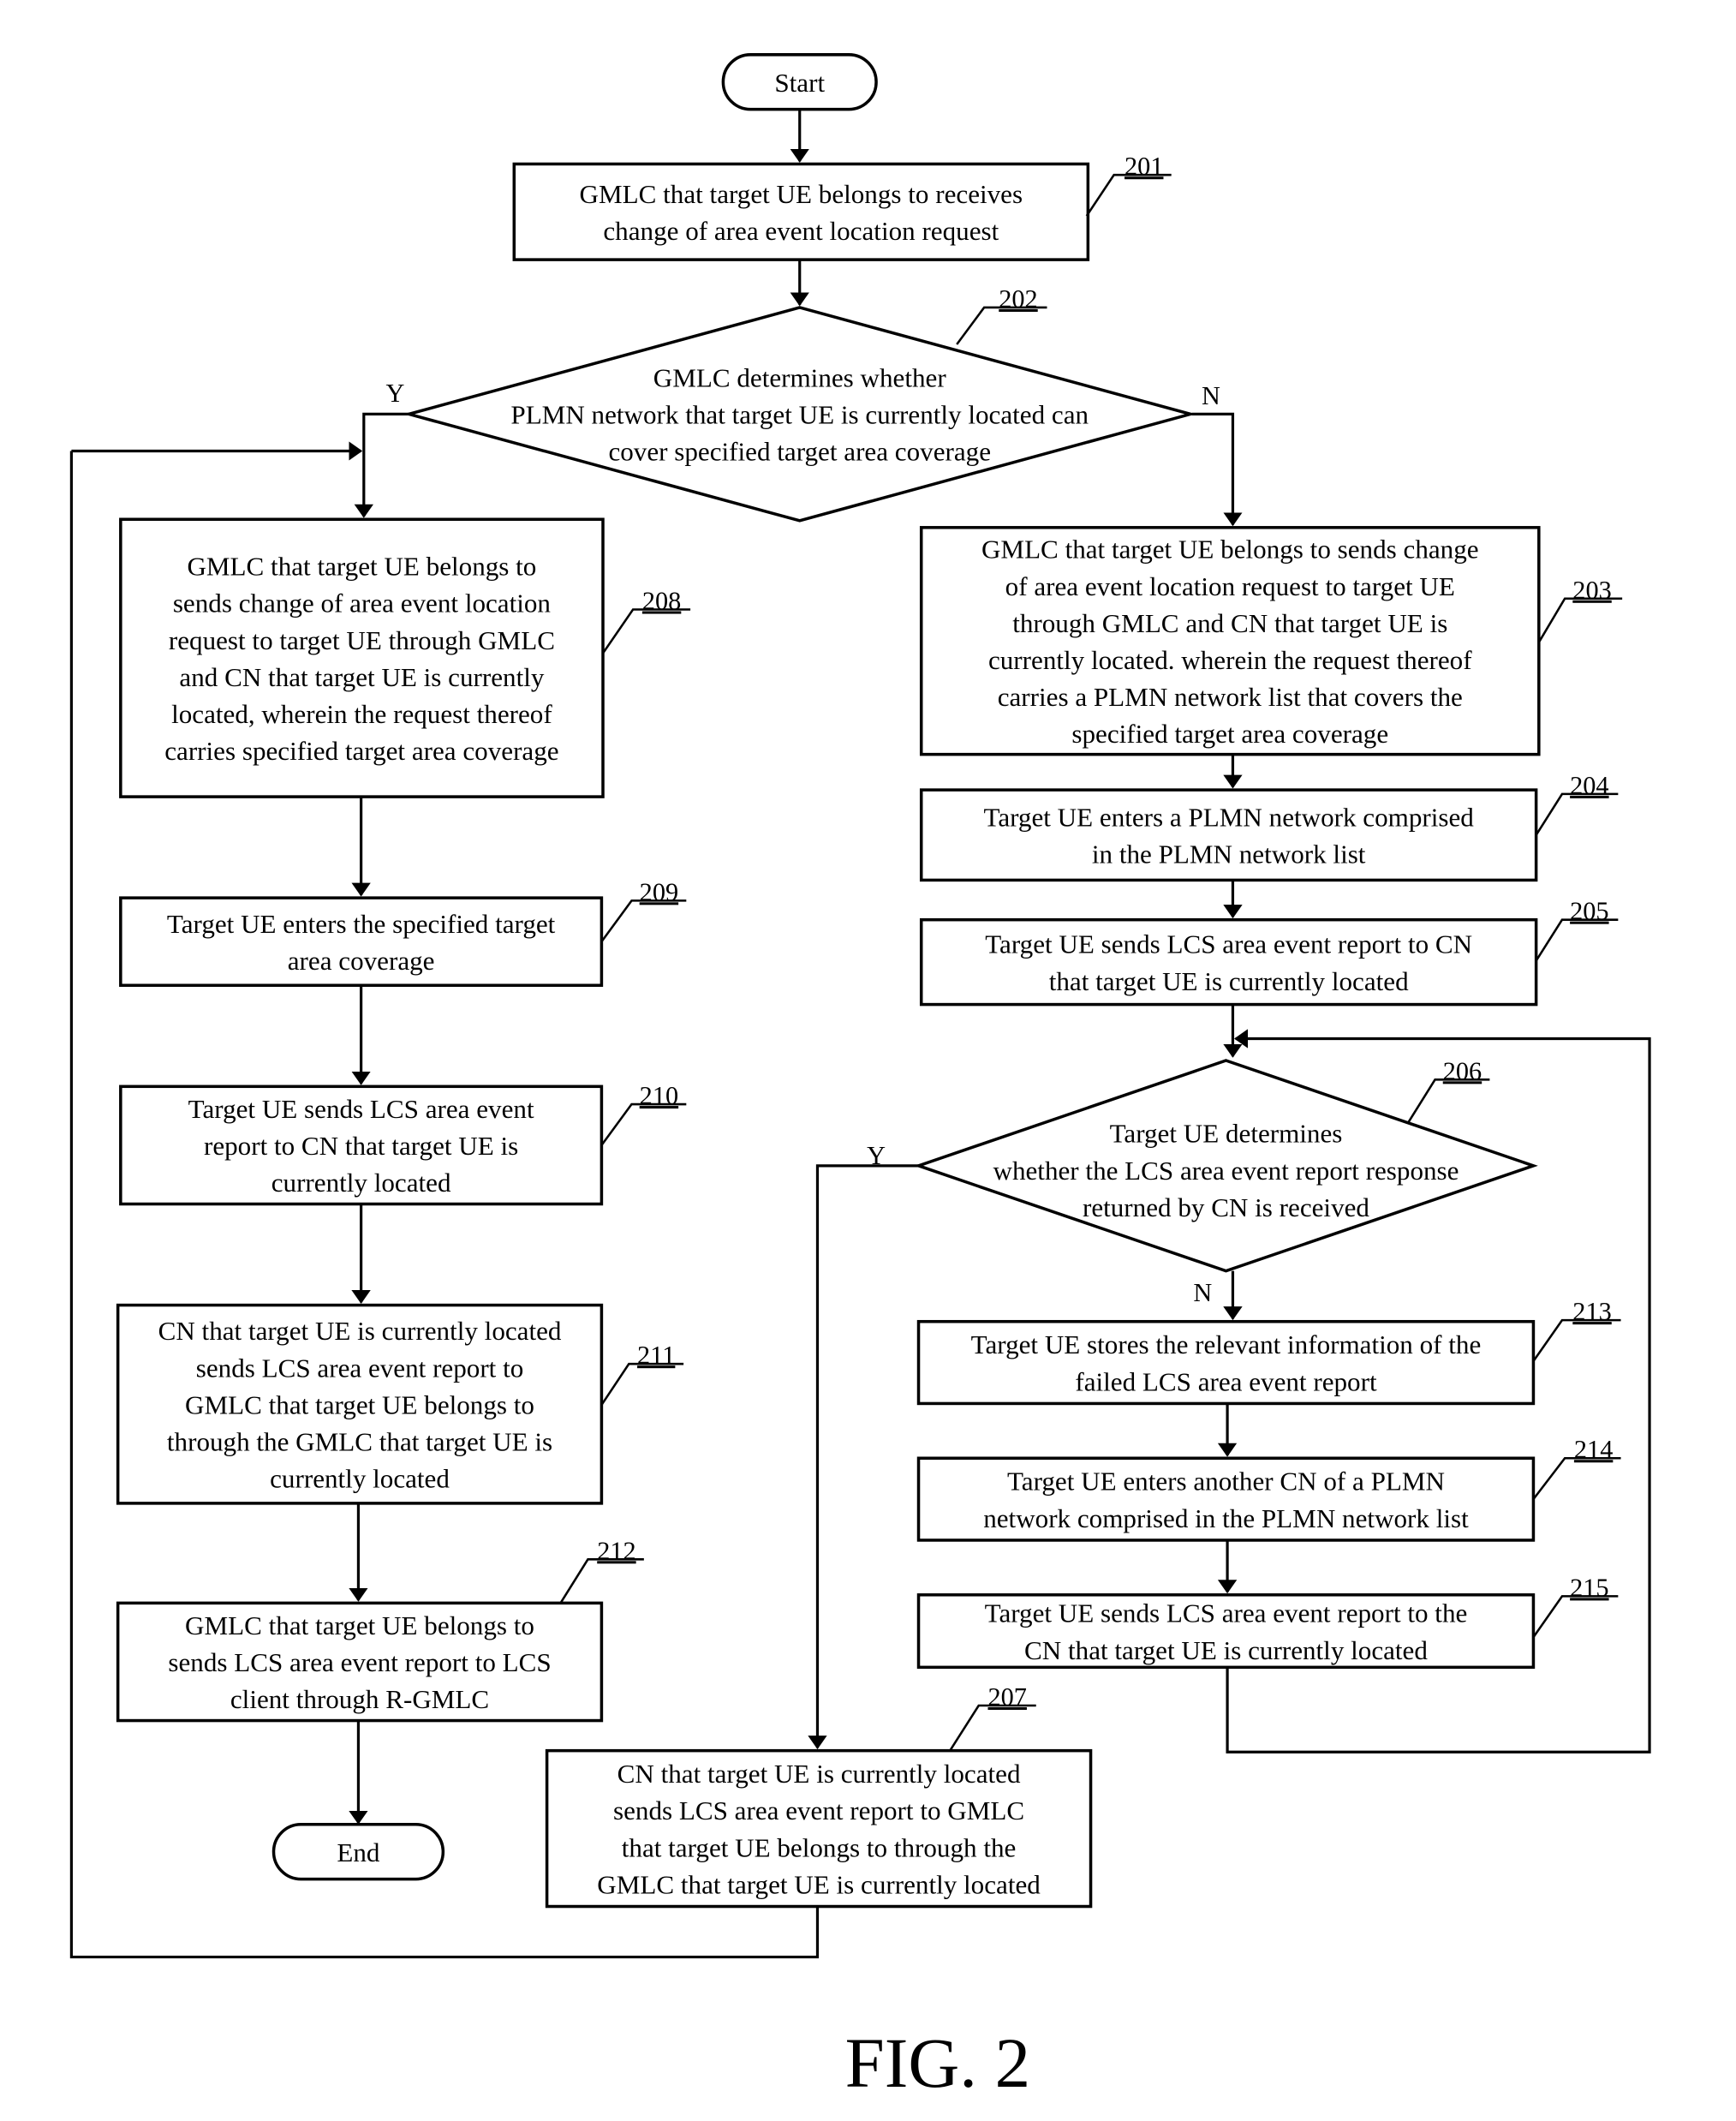 Image resolution: width=1736 pixels, height=2121 pixels. Describe the element at coordinates (1144, 166) in the screenshot. I see `reference-number-201: 201` at that location.